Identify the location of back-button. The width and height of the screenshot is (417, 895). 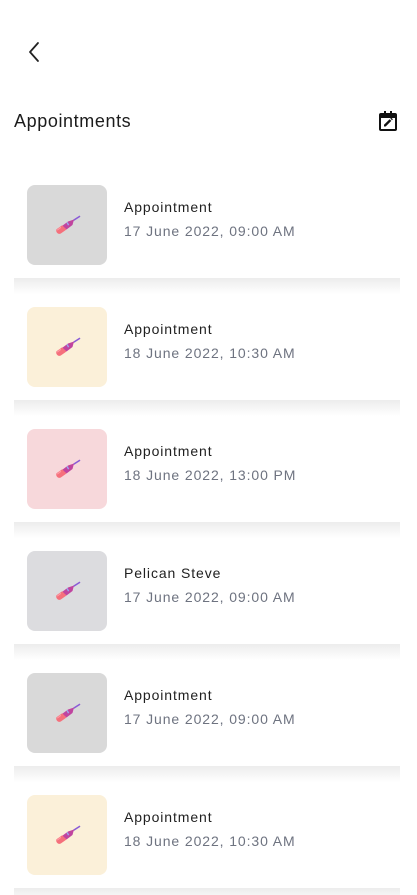
(34, 52).